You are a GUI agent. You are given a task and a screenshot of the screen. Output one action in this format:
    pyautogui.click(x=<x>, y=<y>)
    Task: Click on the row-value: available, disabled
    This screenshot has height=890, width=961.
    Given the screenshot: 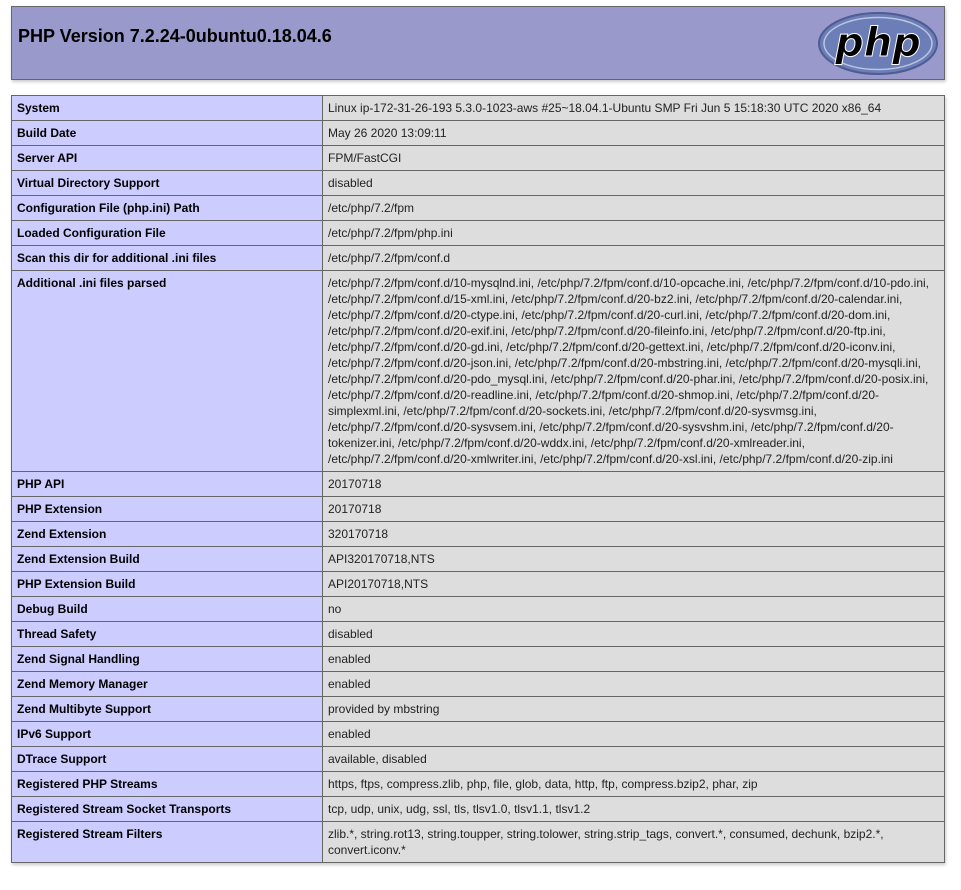 What is the action you would take?
    pyautogui.click(x=633, y=759)
    